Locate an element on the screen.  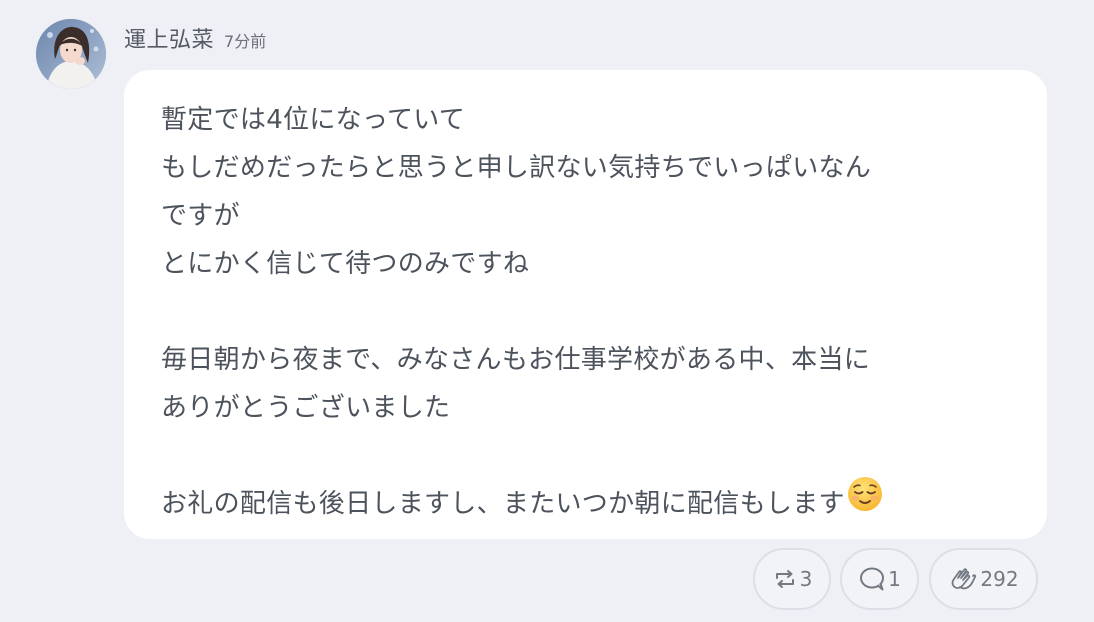
author-name: 運上弘菜 is located at coordinates (169, 38).